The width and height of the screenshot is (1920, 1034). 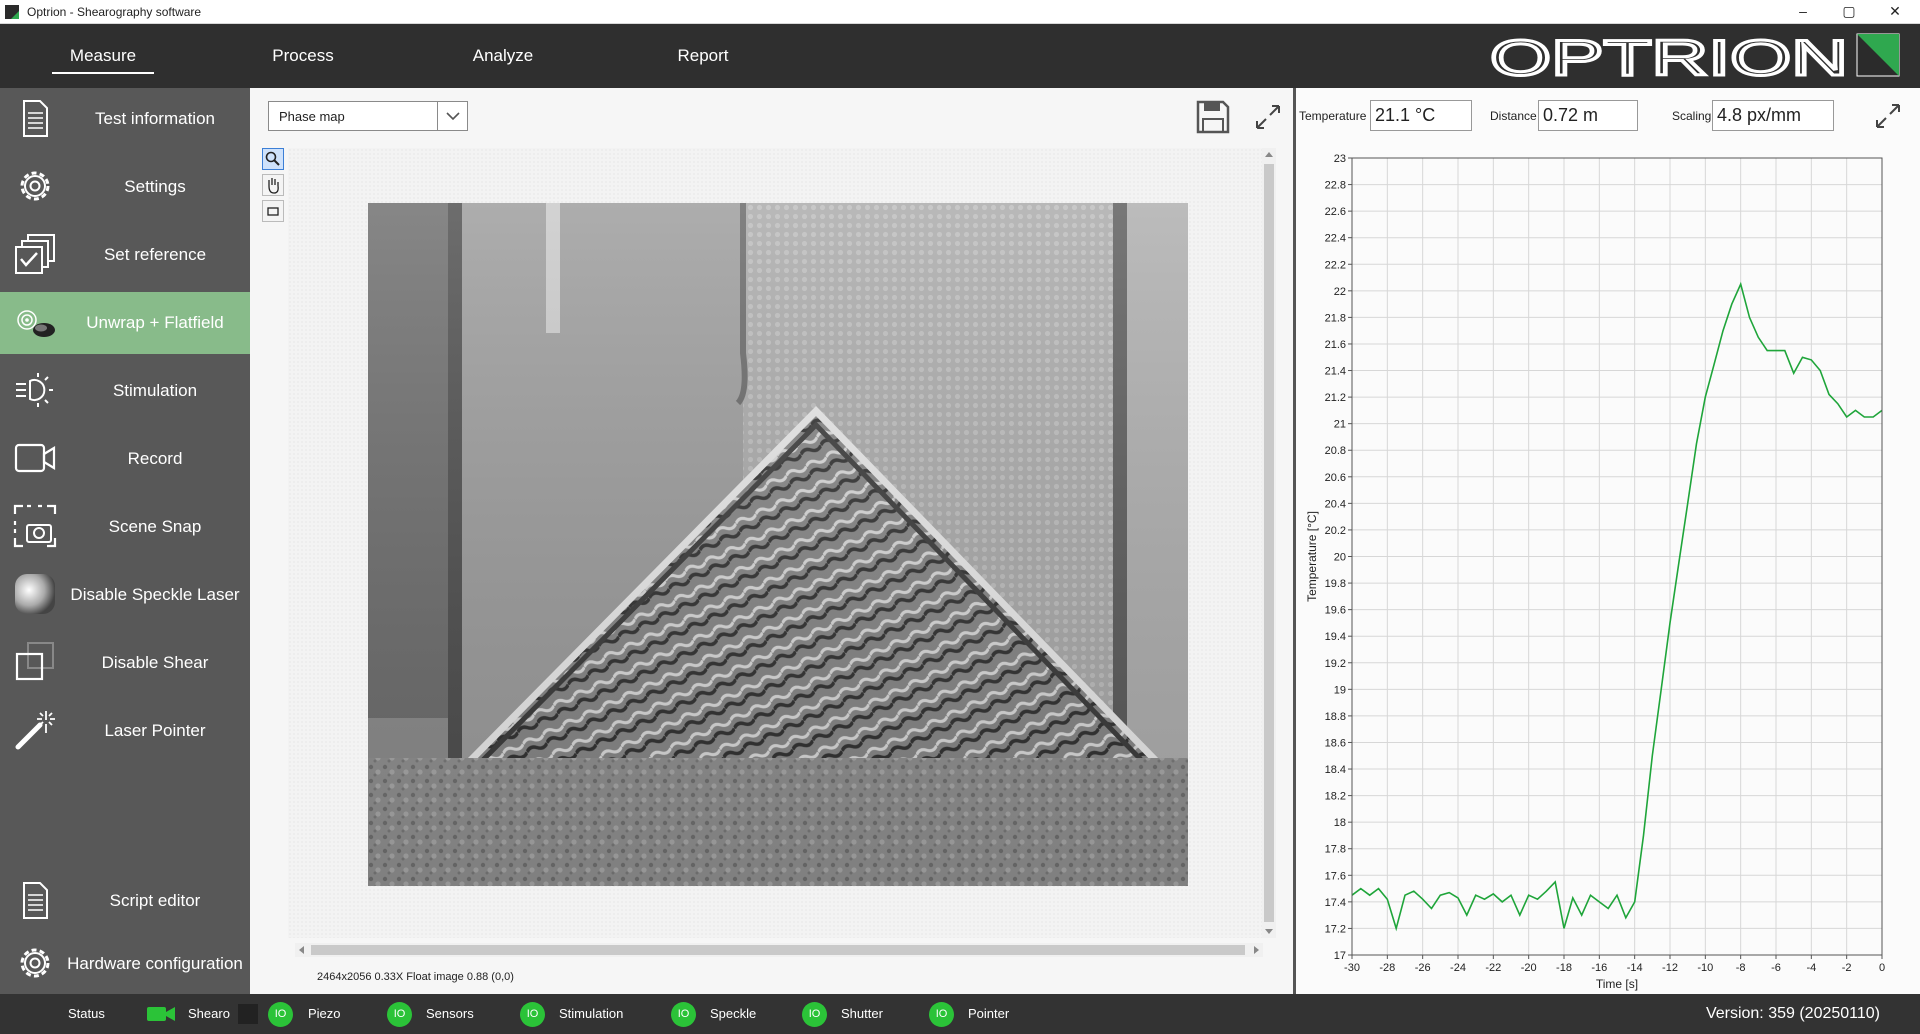 What do you see at coordinates (155, 526) in the screenshot?
I see `sidebar-item-label: Scene Snap` at bounding box center [155, 526].